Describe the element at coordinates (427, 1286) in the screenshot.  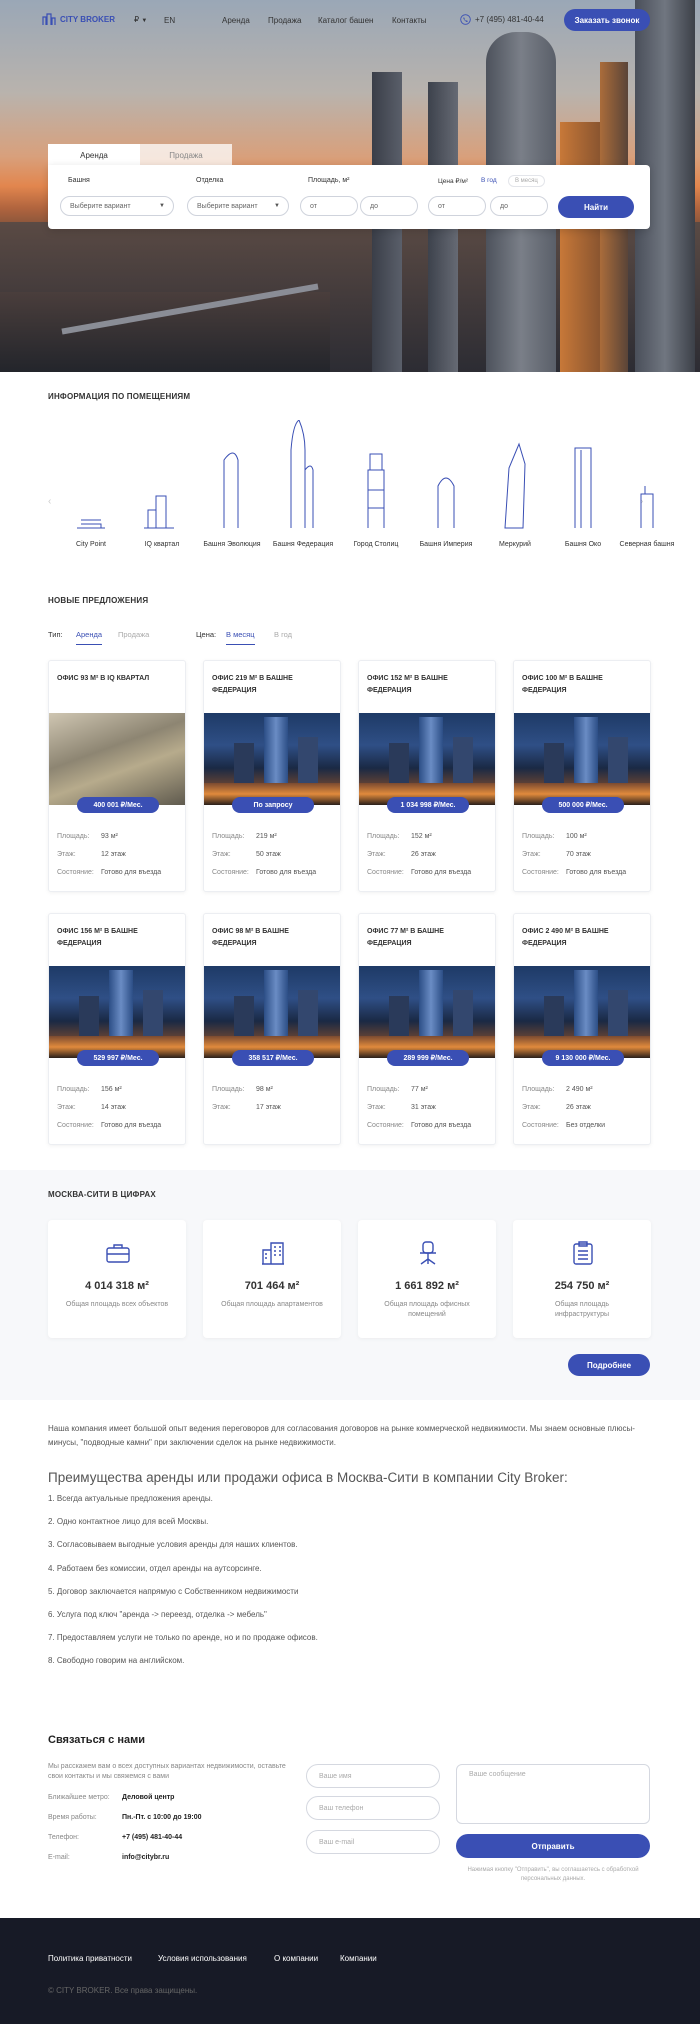
I see `stat-value: 1 661 892 м²` at that location.